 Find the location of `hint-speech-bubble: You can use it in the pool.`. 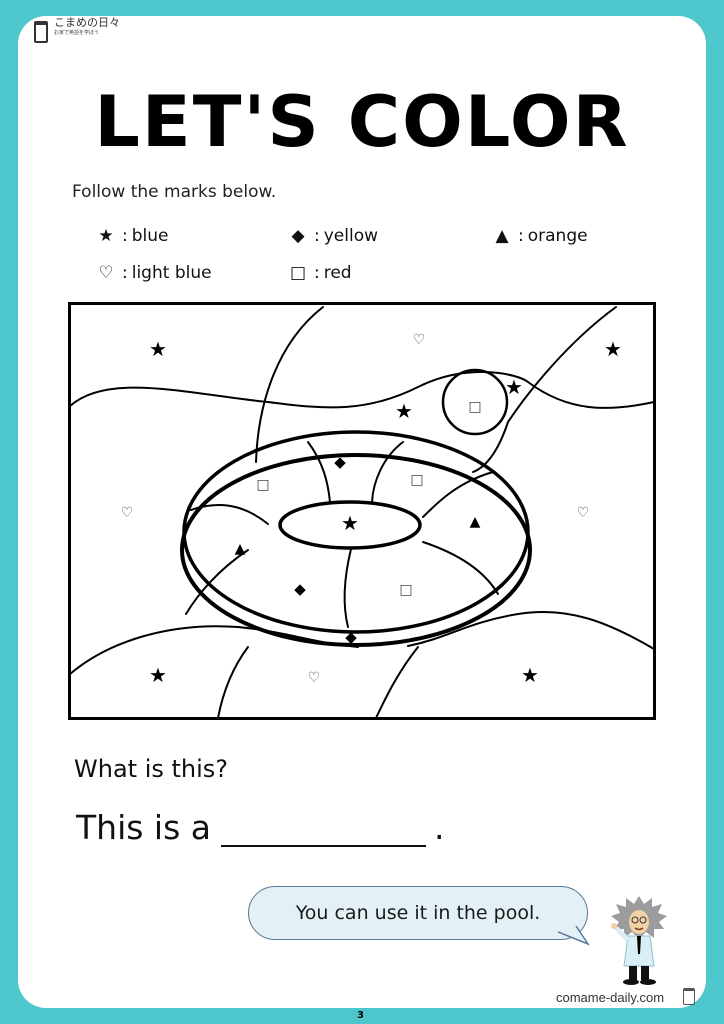

hint-speech-bubble: You can use it in the pool. is located at coordinates (418, 913).